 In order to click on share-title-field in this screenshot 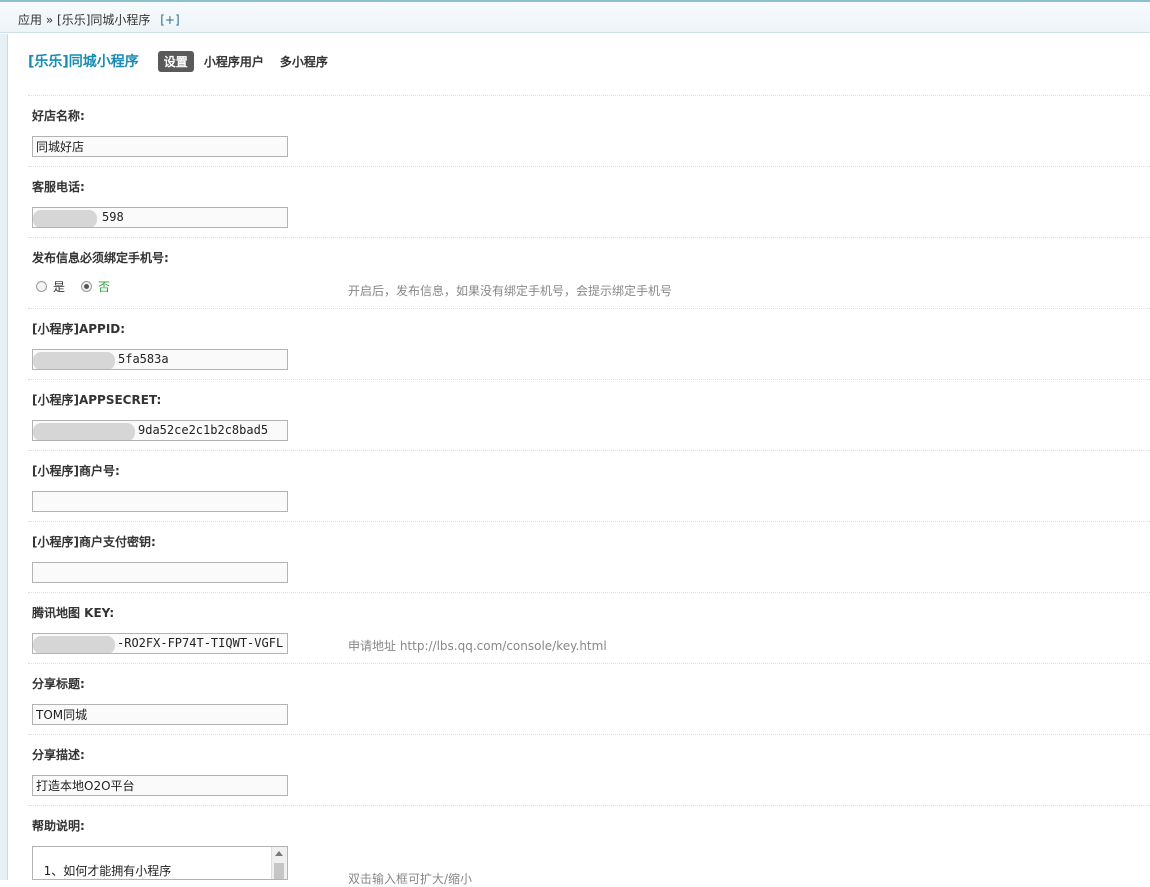, I will do `click(160, 714)`.